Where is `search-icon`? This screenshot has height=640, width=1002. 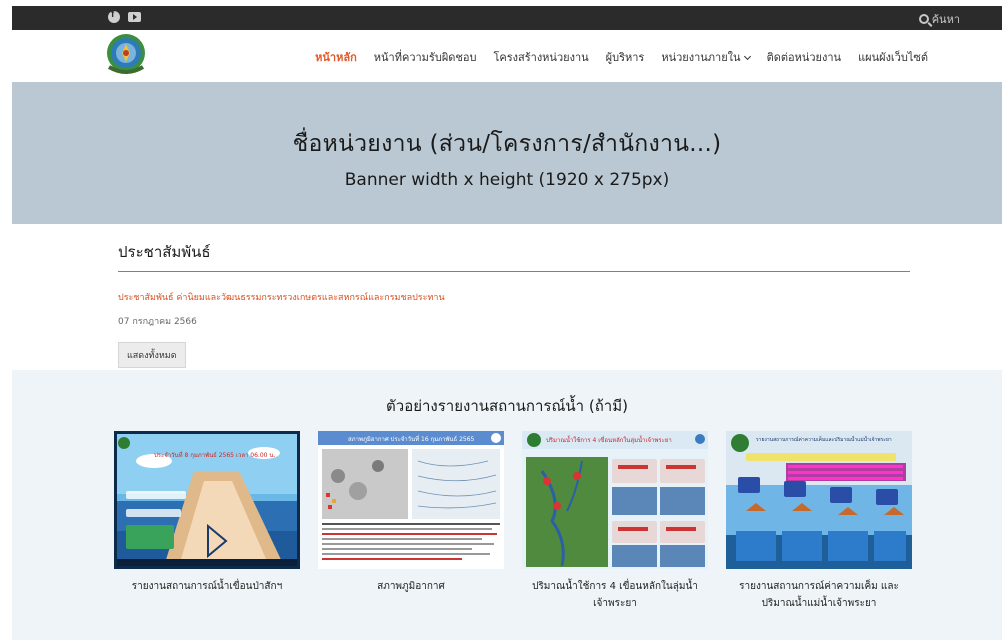 search-icon is located at coordinates (923, 19).